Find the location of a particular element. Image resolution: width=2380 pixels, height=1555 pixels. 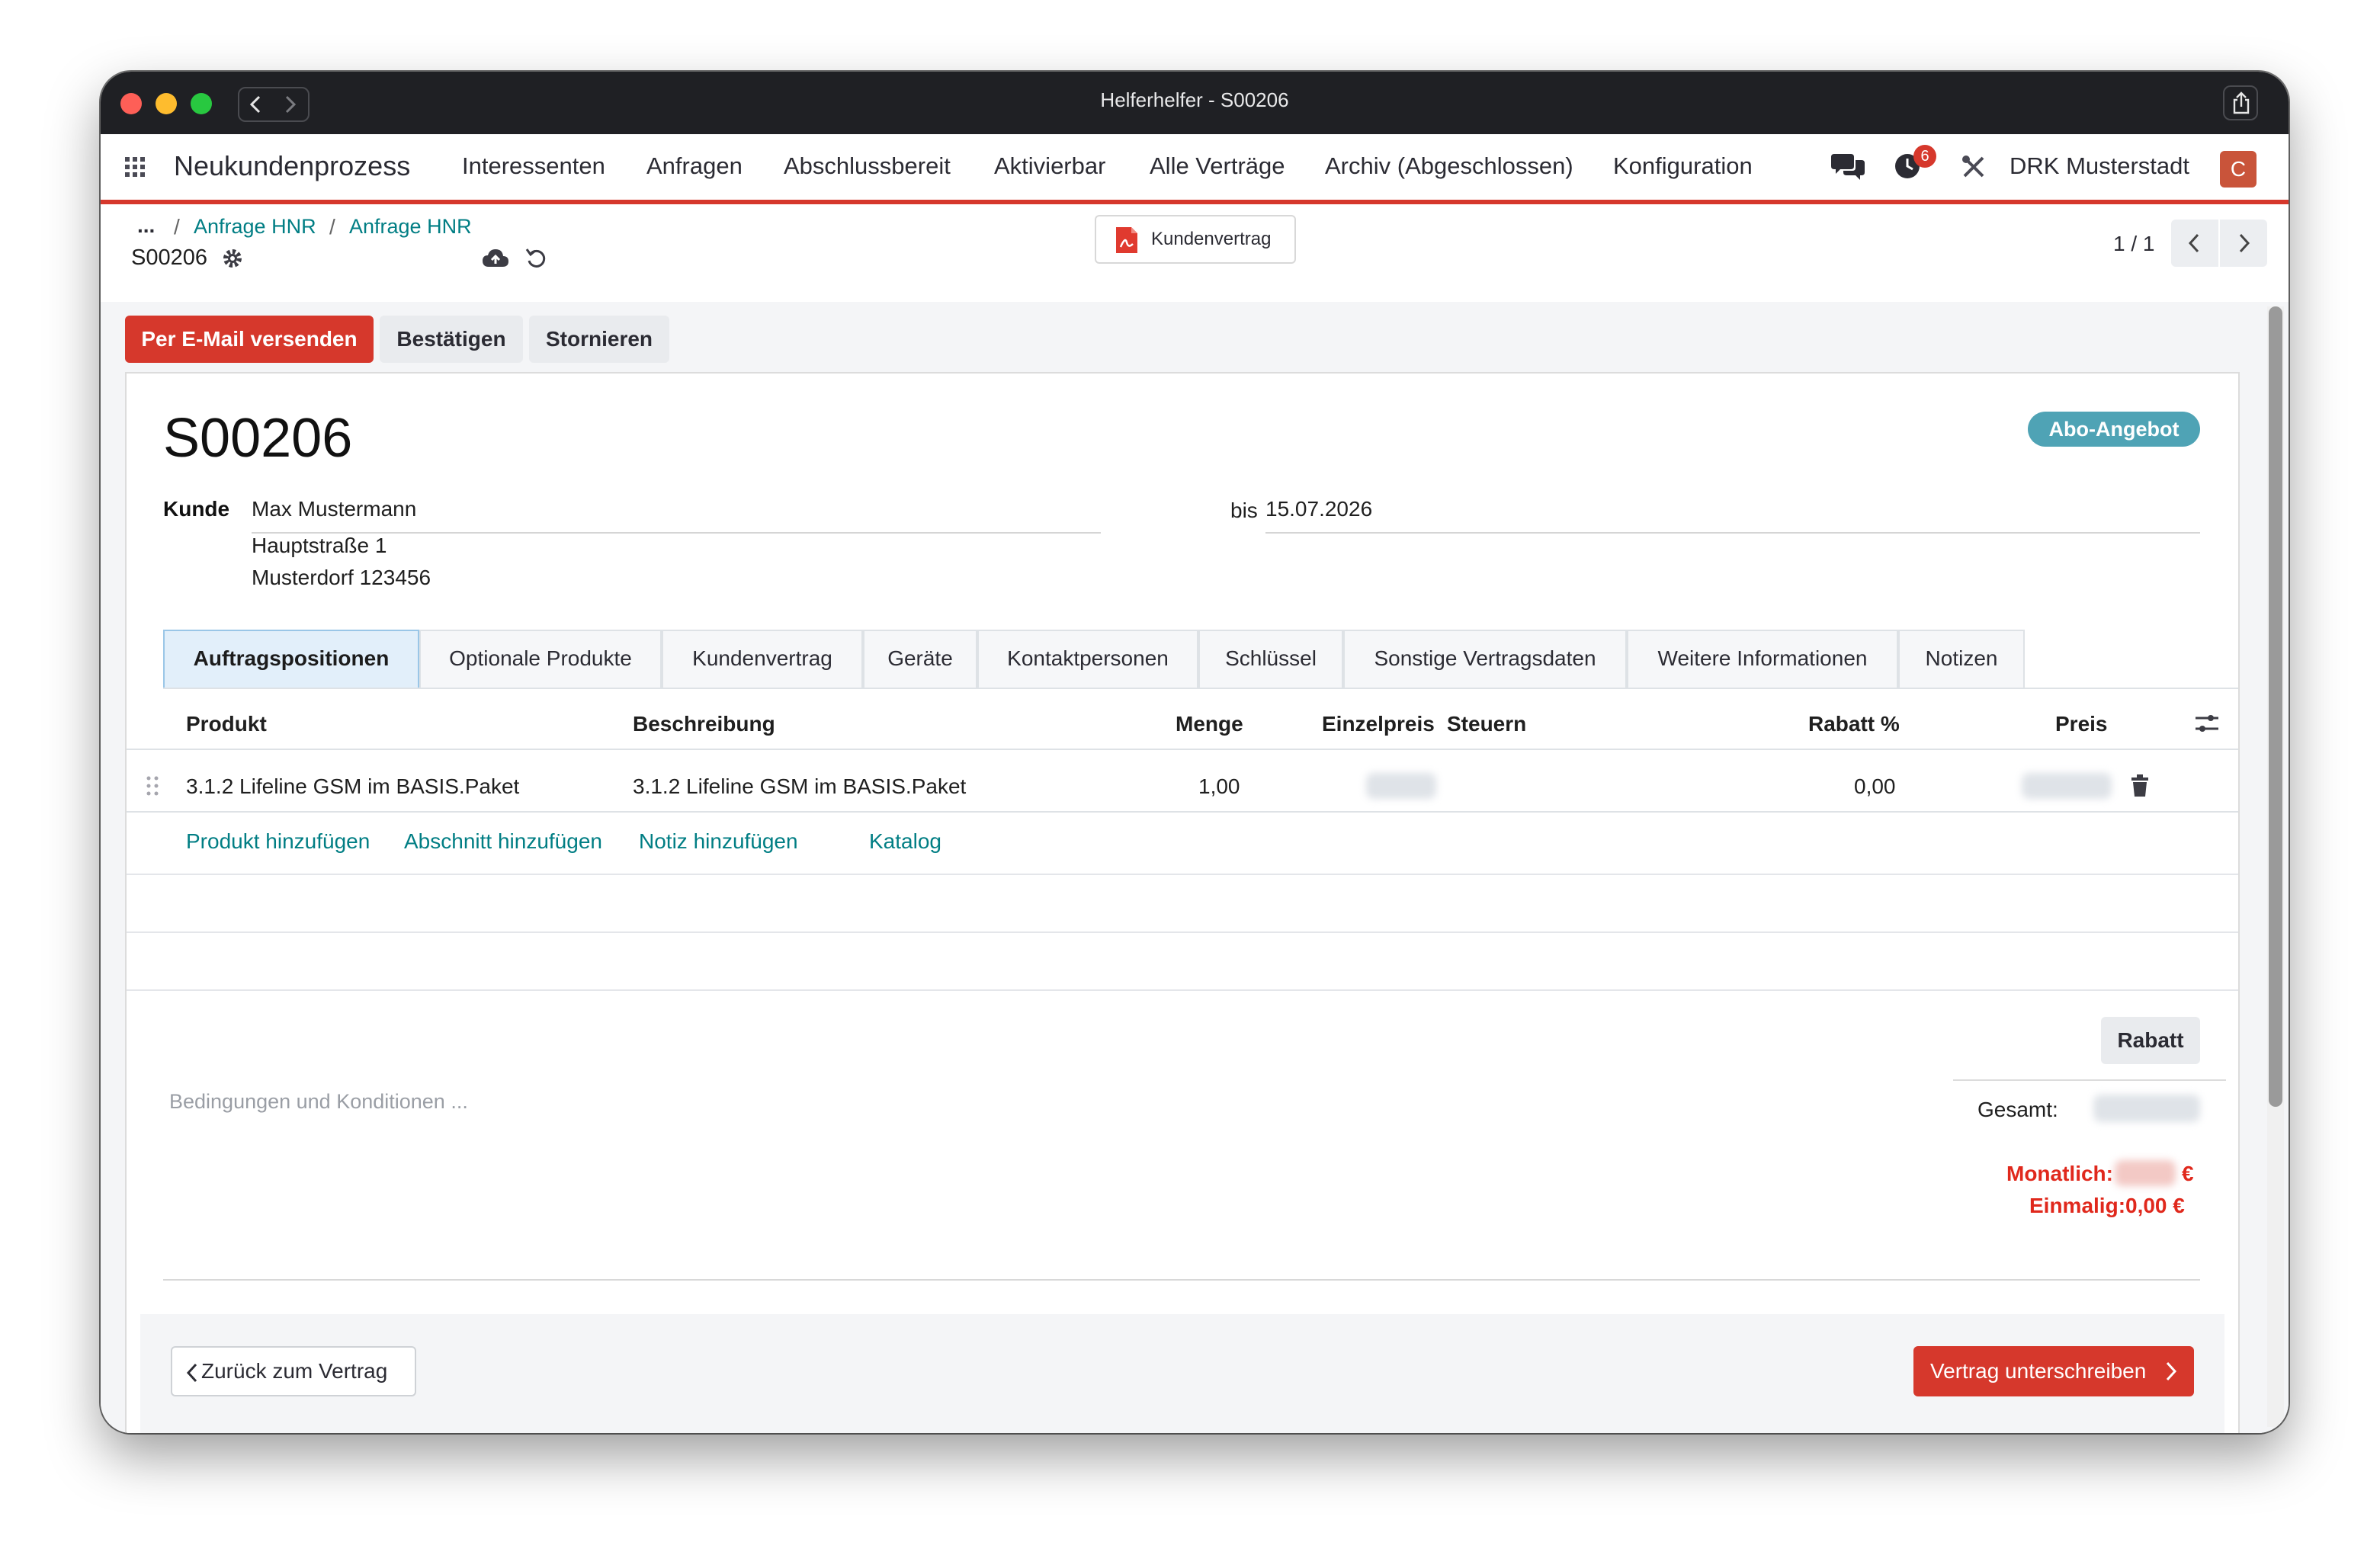

back-to-contract-label: Zurück zum Vertrag is located at coordinates (294, 1371).